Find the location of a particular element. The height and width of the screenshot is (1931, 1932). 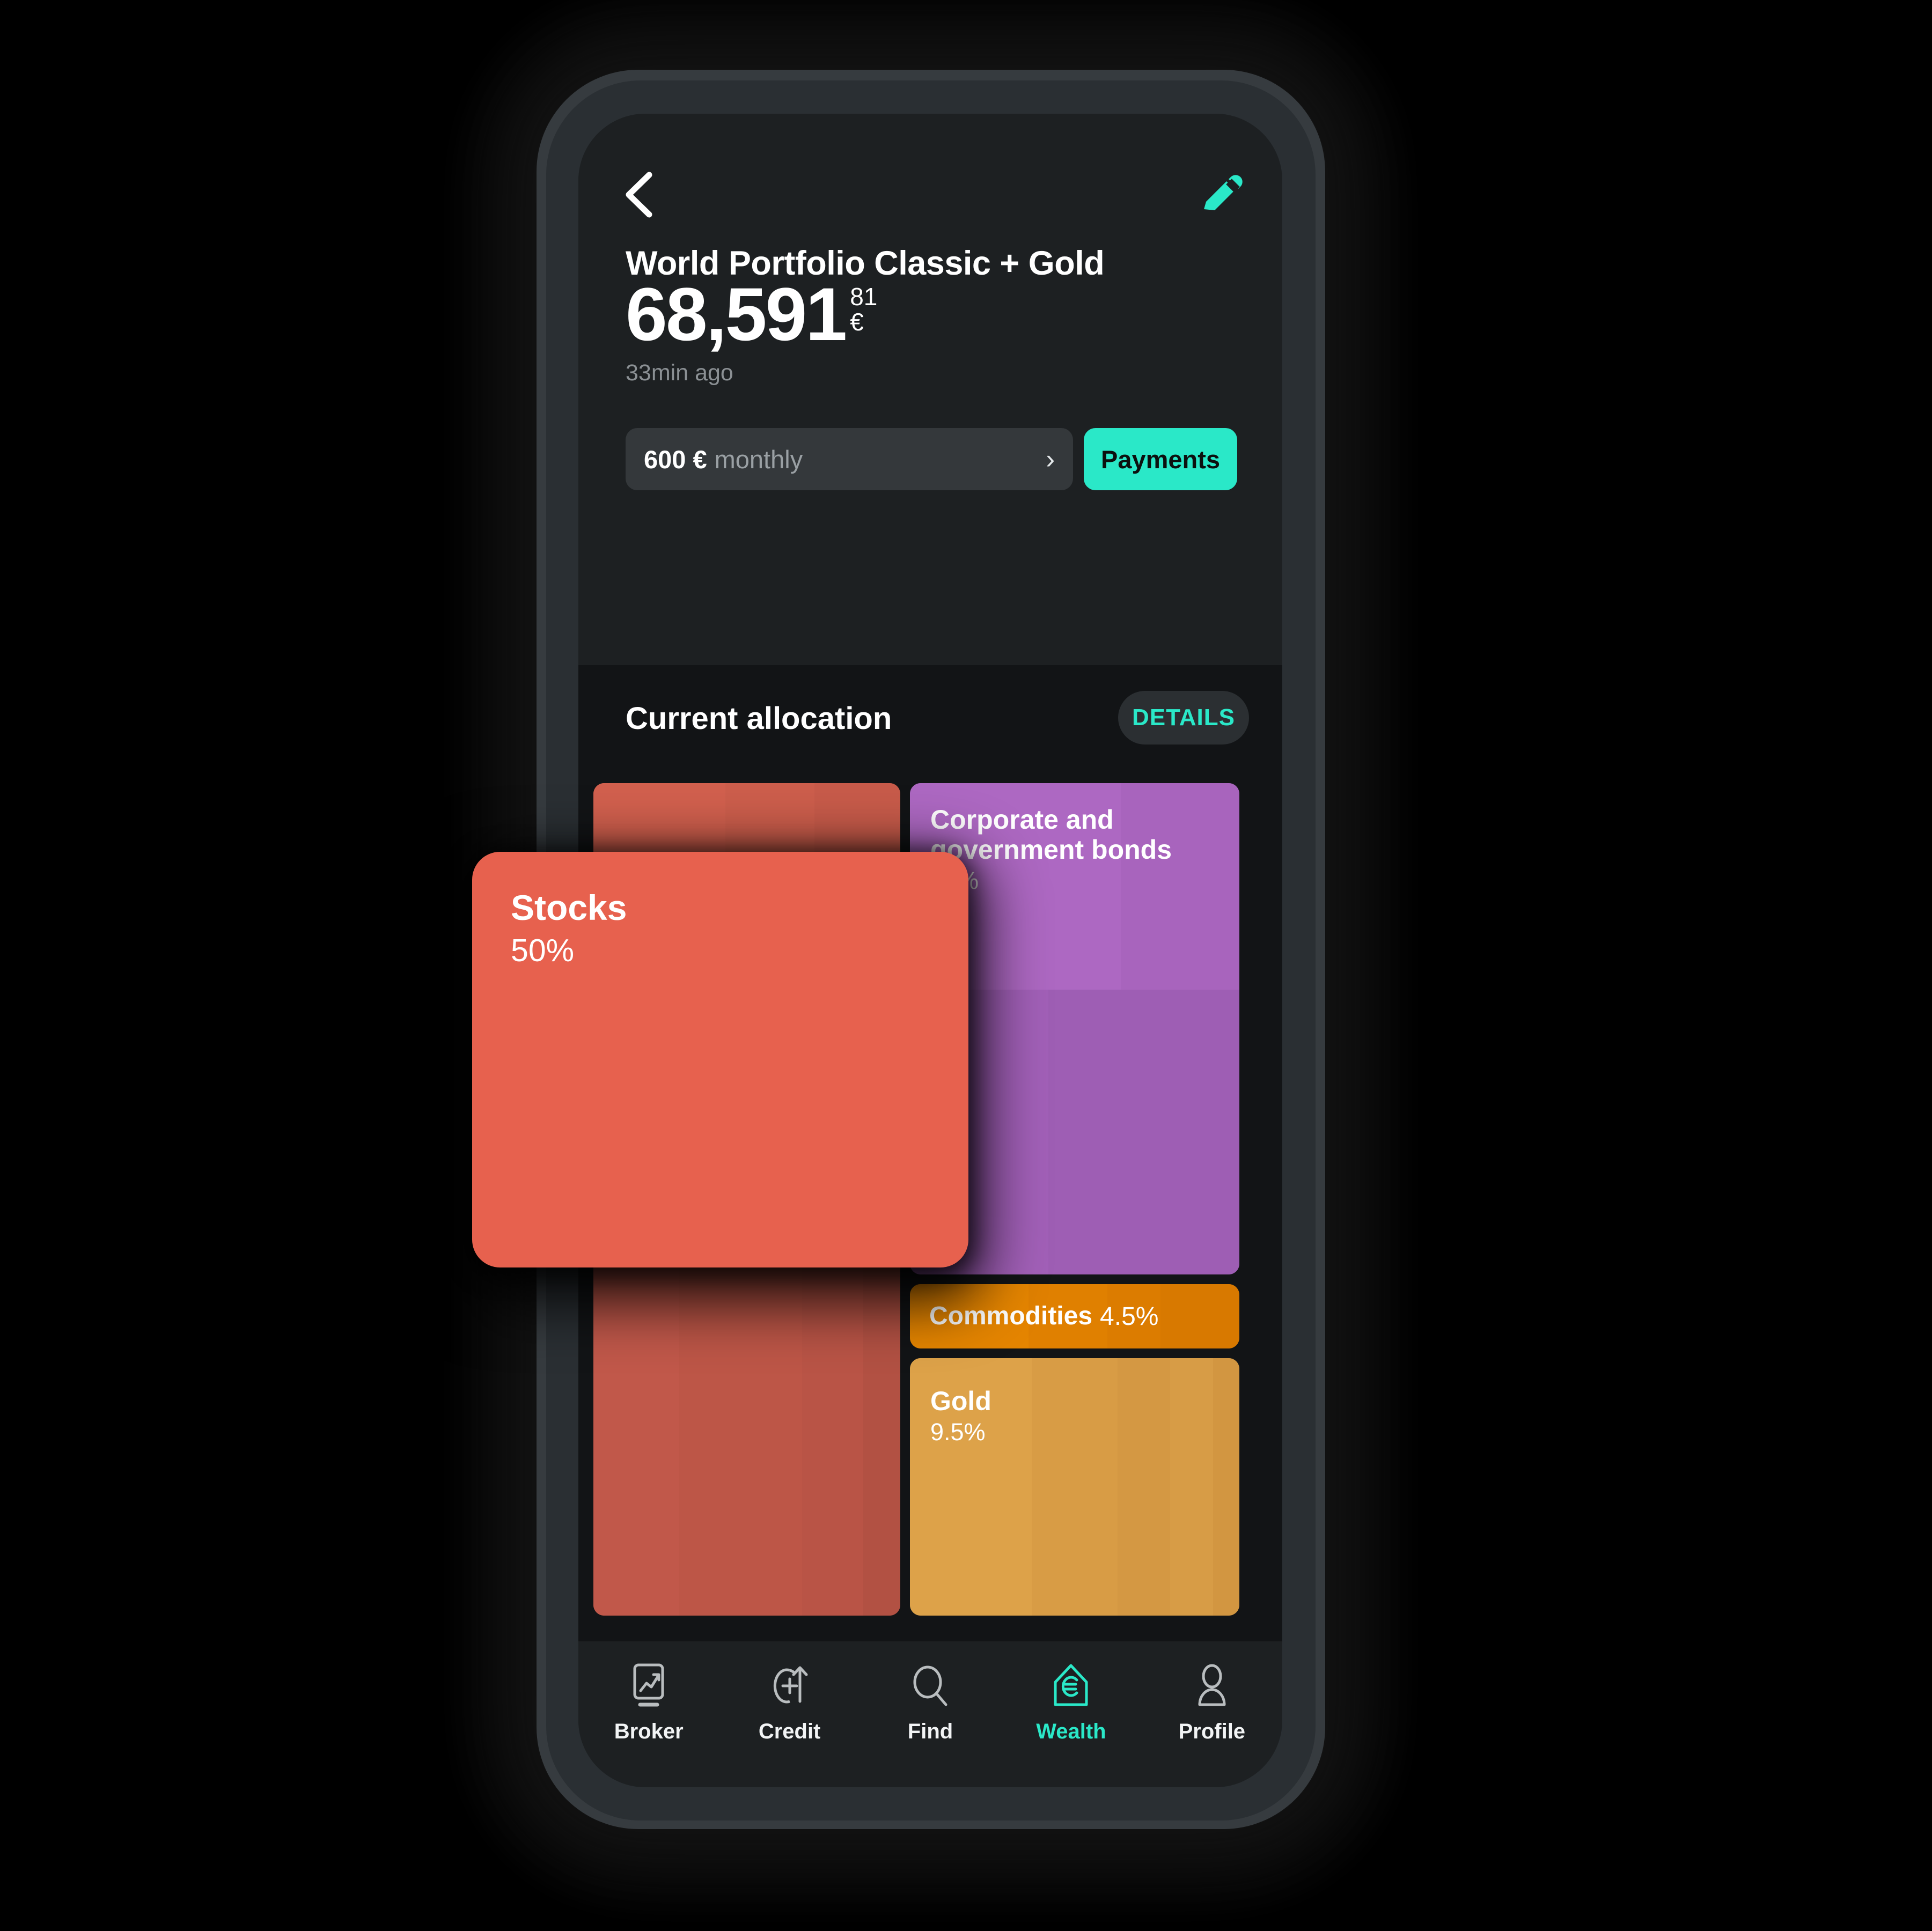

tab-credit-label: Credit is located at coordinates (789, 1731).